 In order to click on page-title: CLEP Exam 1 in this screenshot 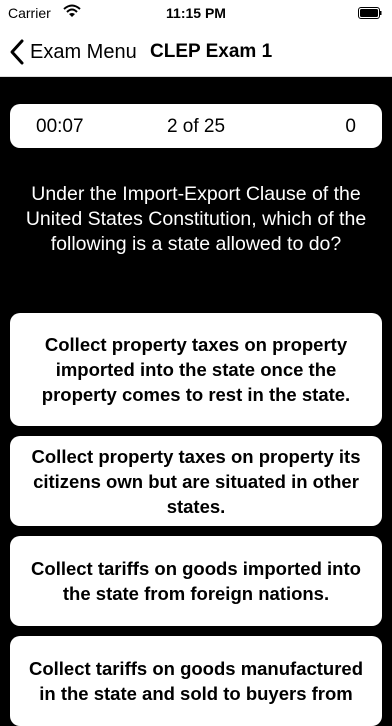, I will do `click(211, 51)`.